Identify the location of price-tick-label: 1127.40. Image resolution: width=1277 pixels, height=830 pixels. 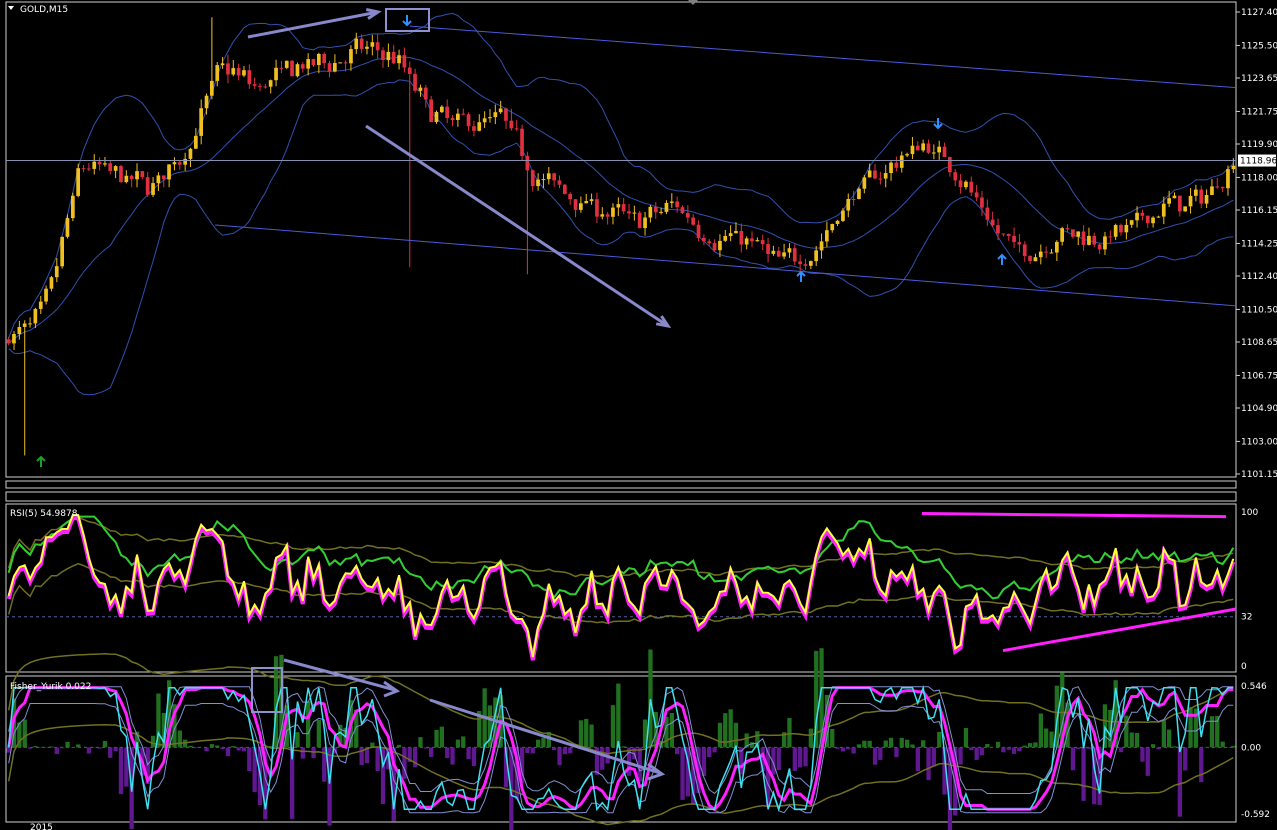
(1259, 13).